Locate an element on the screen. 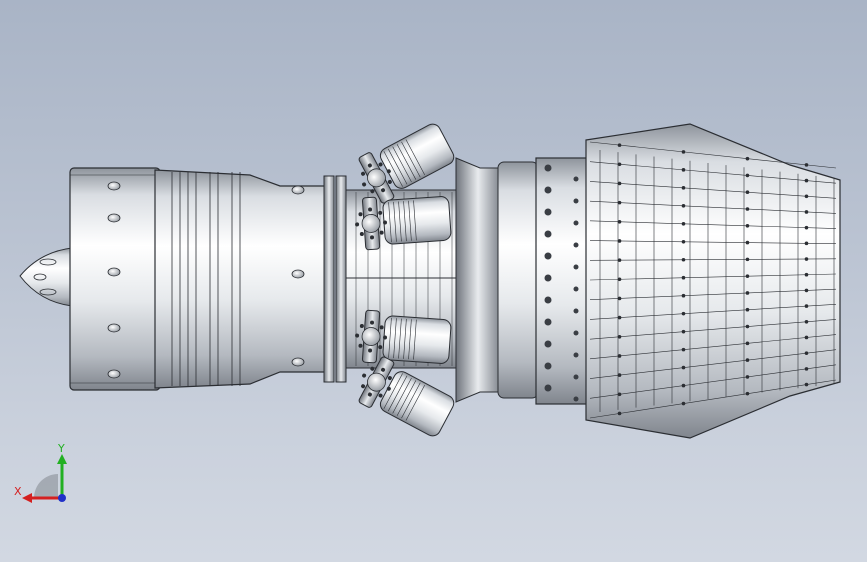 The image size is (867, 562). intake-casing is located at coordinates (115, 279).